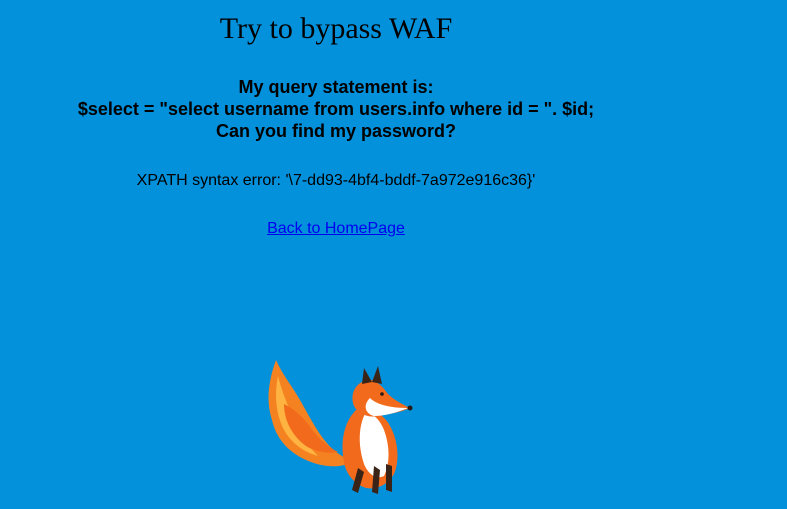 This screenshot has width=787, height=509. I want to click on fox-ear-right, so click(377, 375).